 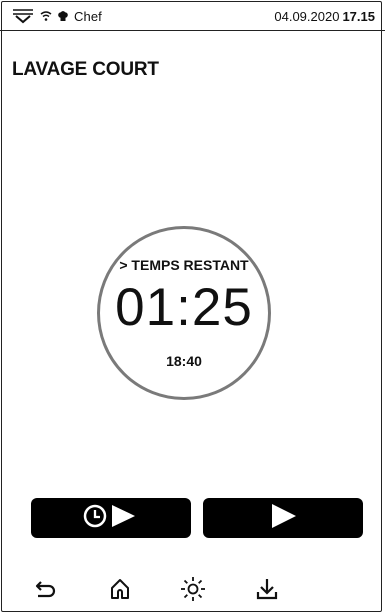 I want to click on delayed-start-button, so click(x=111, y=518).